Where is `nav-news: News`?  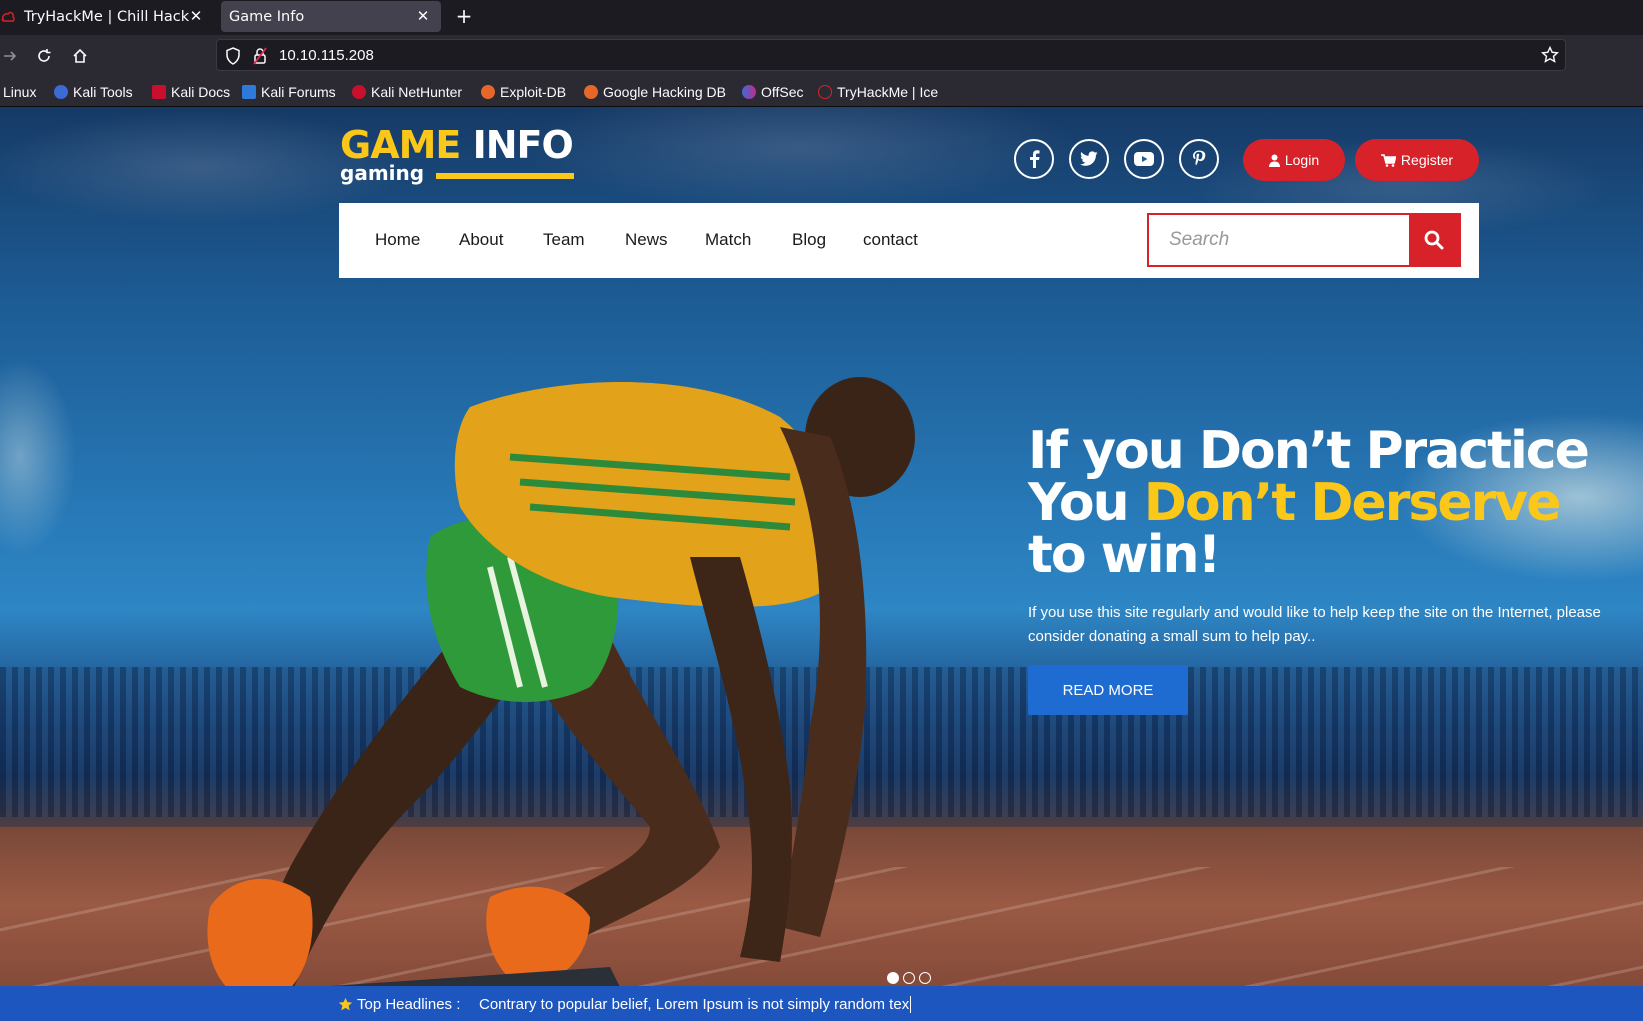 nav-news: News is located at coordinates (646, 240).